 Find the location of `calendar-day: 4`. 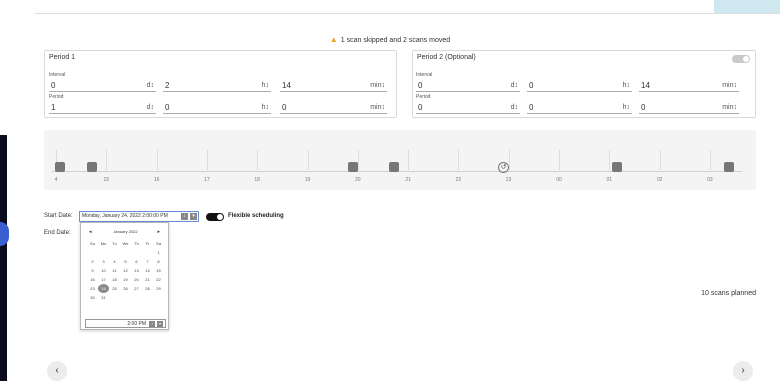

calendar-day: 4 is located at coordinates (114, 261).